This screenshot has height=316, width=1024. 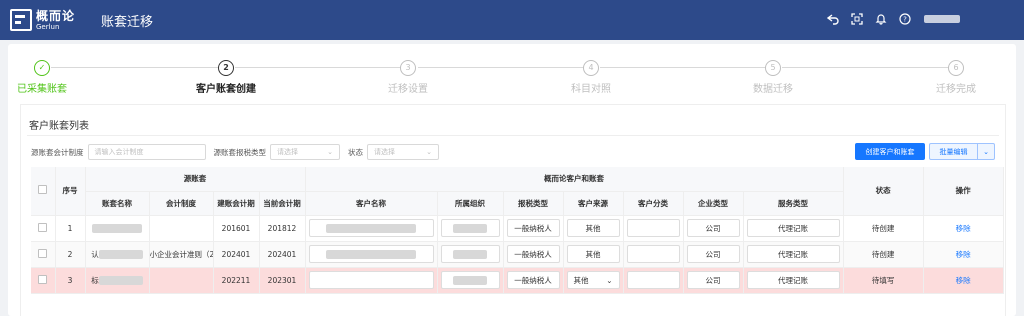 What do you see at coordinates (226, 68) in the screenshot?
I see `step-number: 2` at bounding box center [226, 68].